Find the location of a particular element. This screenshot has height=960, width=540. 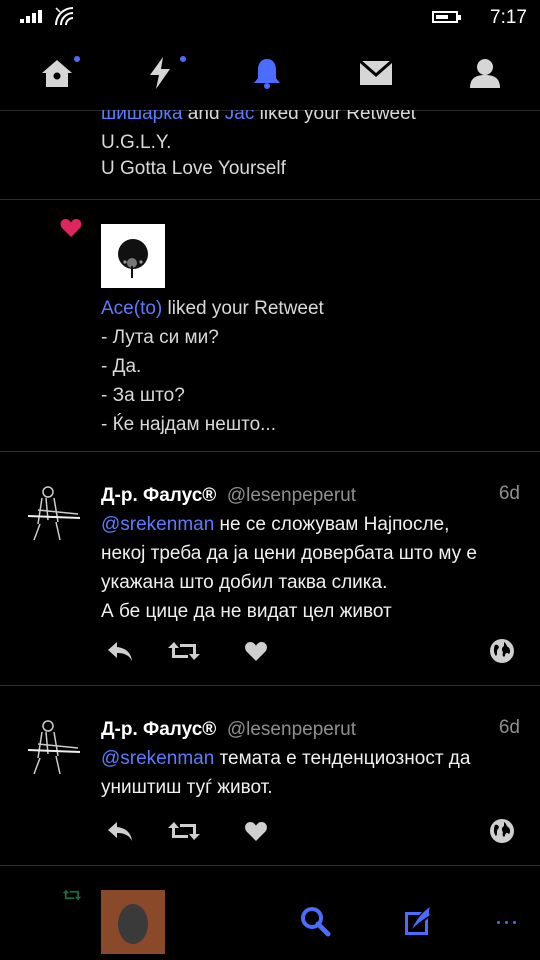

more-button is located at coordinates (506, 922).